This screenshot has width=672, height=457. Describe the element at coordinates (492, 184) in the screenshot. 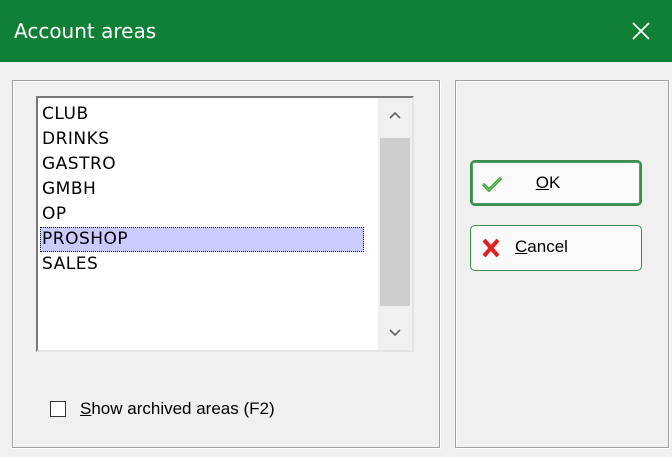

I see `checkmark-icon` at that location.